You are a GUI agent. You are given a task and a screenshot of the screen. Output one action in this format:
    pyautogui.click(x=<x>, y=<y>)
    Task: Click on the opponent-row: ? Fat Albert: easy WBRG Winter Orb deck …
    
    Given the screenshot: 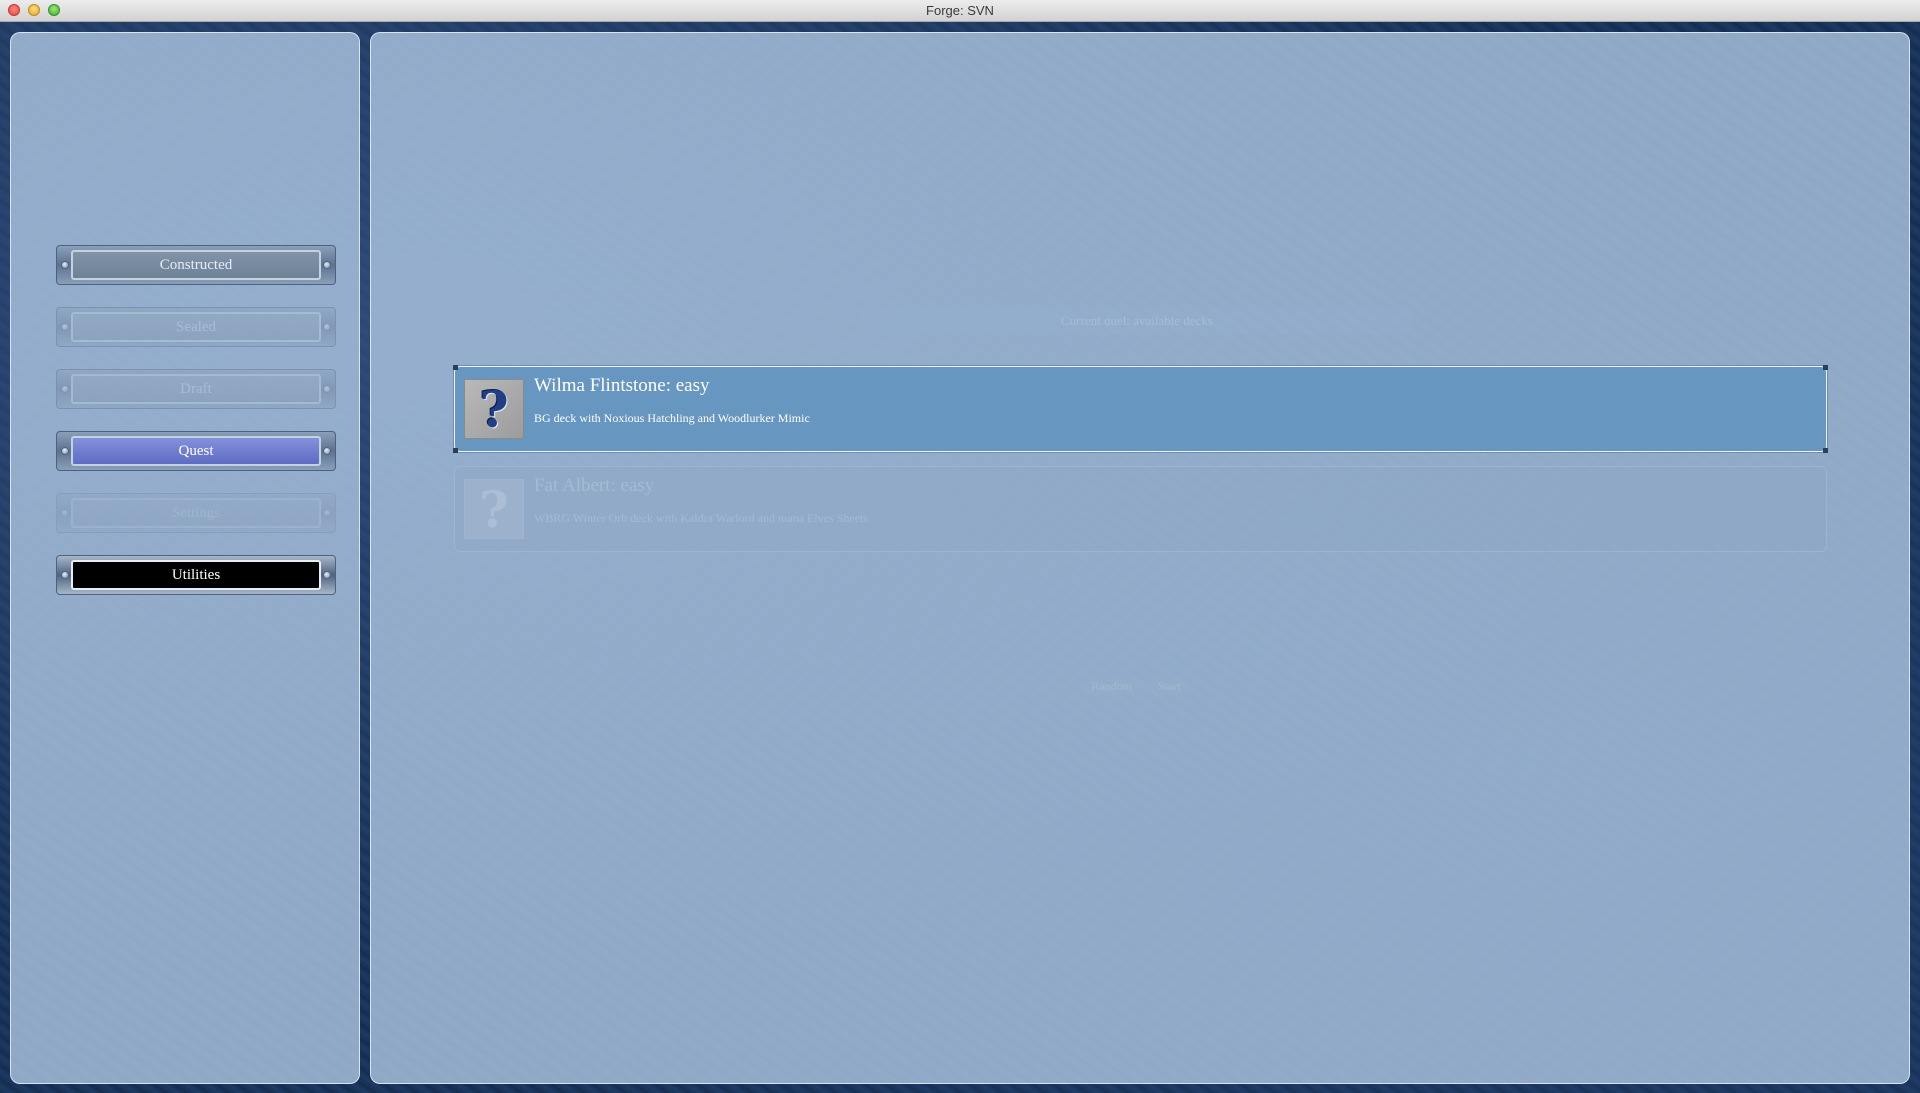 What is the action you would take?
    pyautogui.click(x=1140, y=509)
    